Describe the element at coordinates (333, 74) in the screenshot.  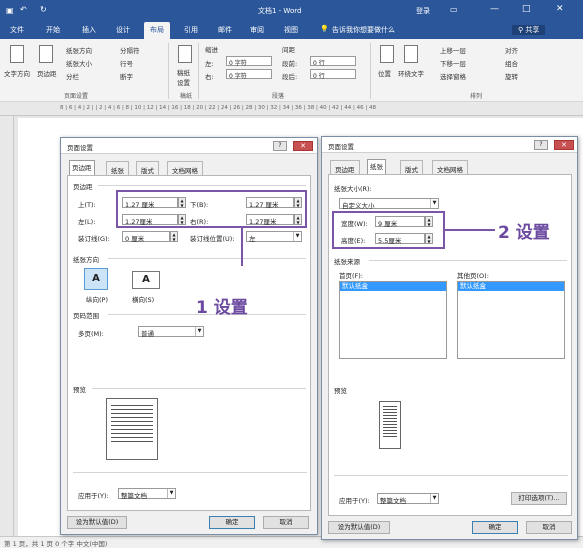
I see `spacing-after-input: 0 行` at that location.